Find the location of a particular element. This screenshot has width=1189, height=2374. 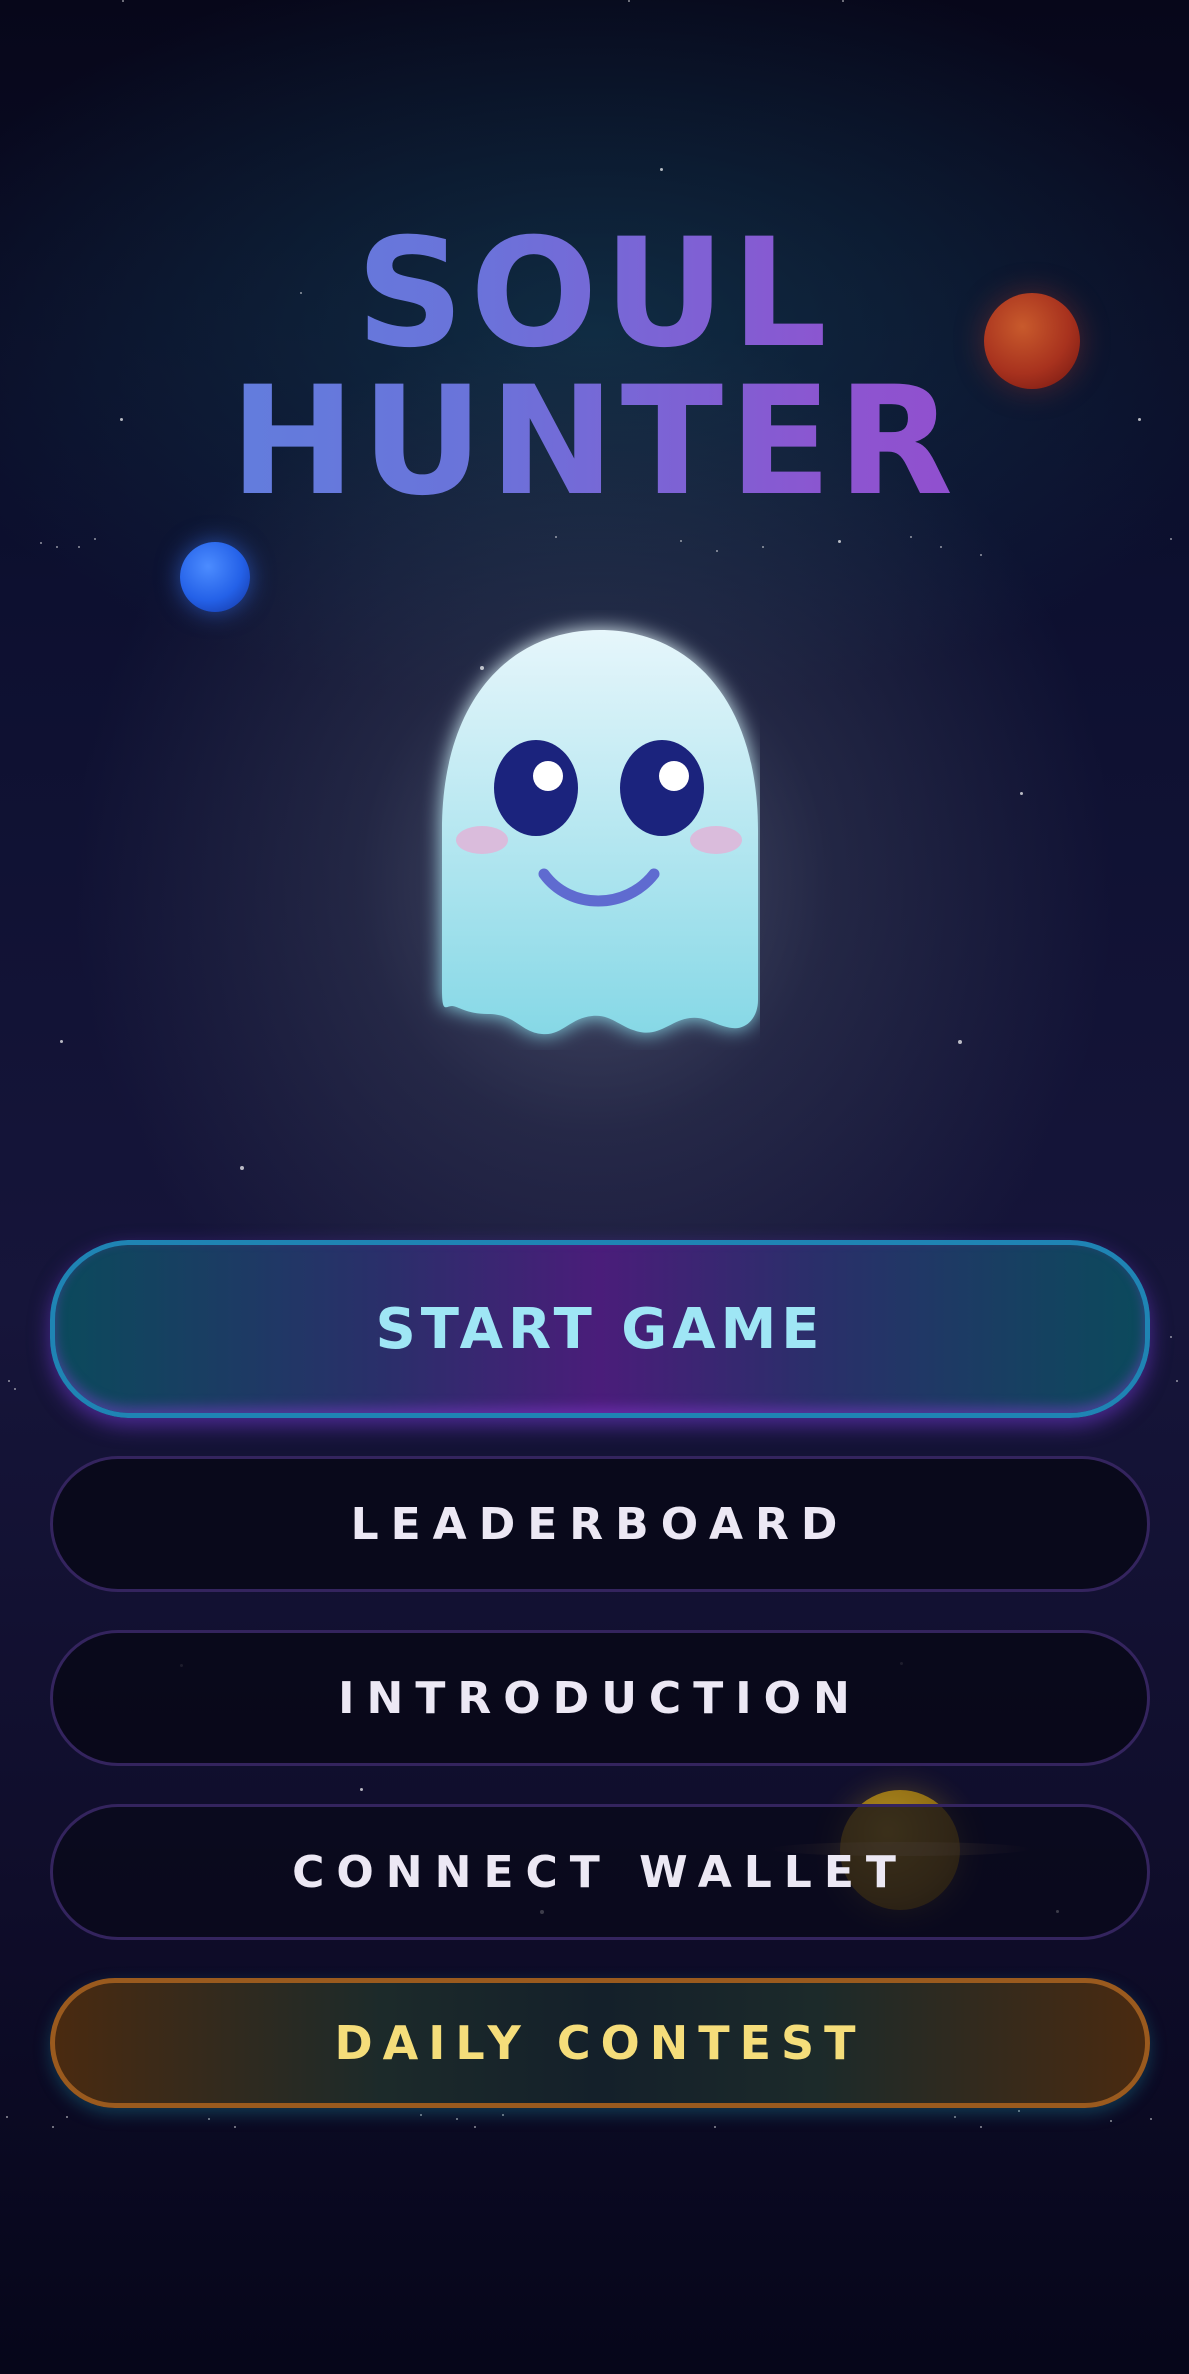

introduction-label: INTRODUCTION is located at coordinates (600, 1698).